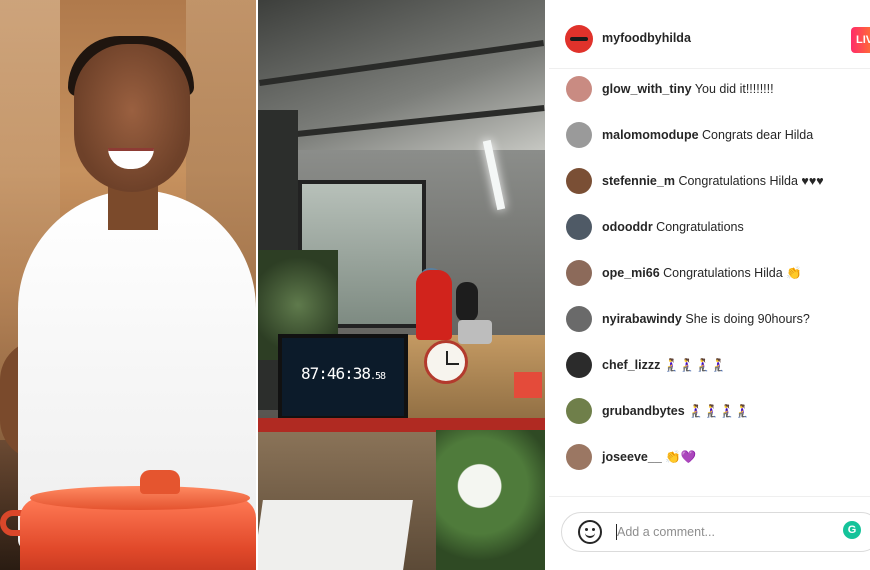  I want to click on comment-text: Congratulations Hilda ♥♥♥, so click(751, 181).